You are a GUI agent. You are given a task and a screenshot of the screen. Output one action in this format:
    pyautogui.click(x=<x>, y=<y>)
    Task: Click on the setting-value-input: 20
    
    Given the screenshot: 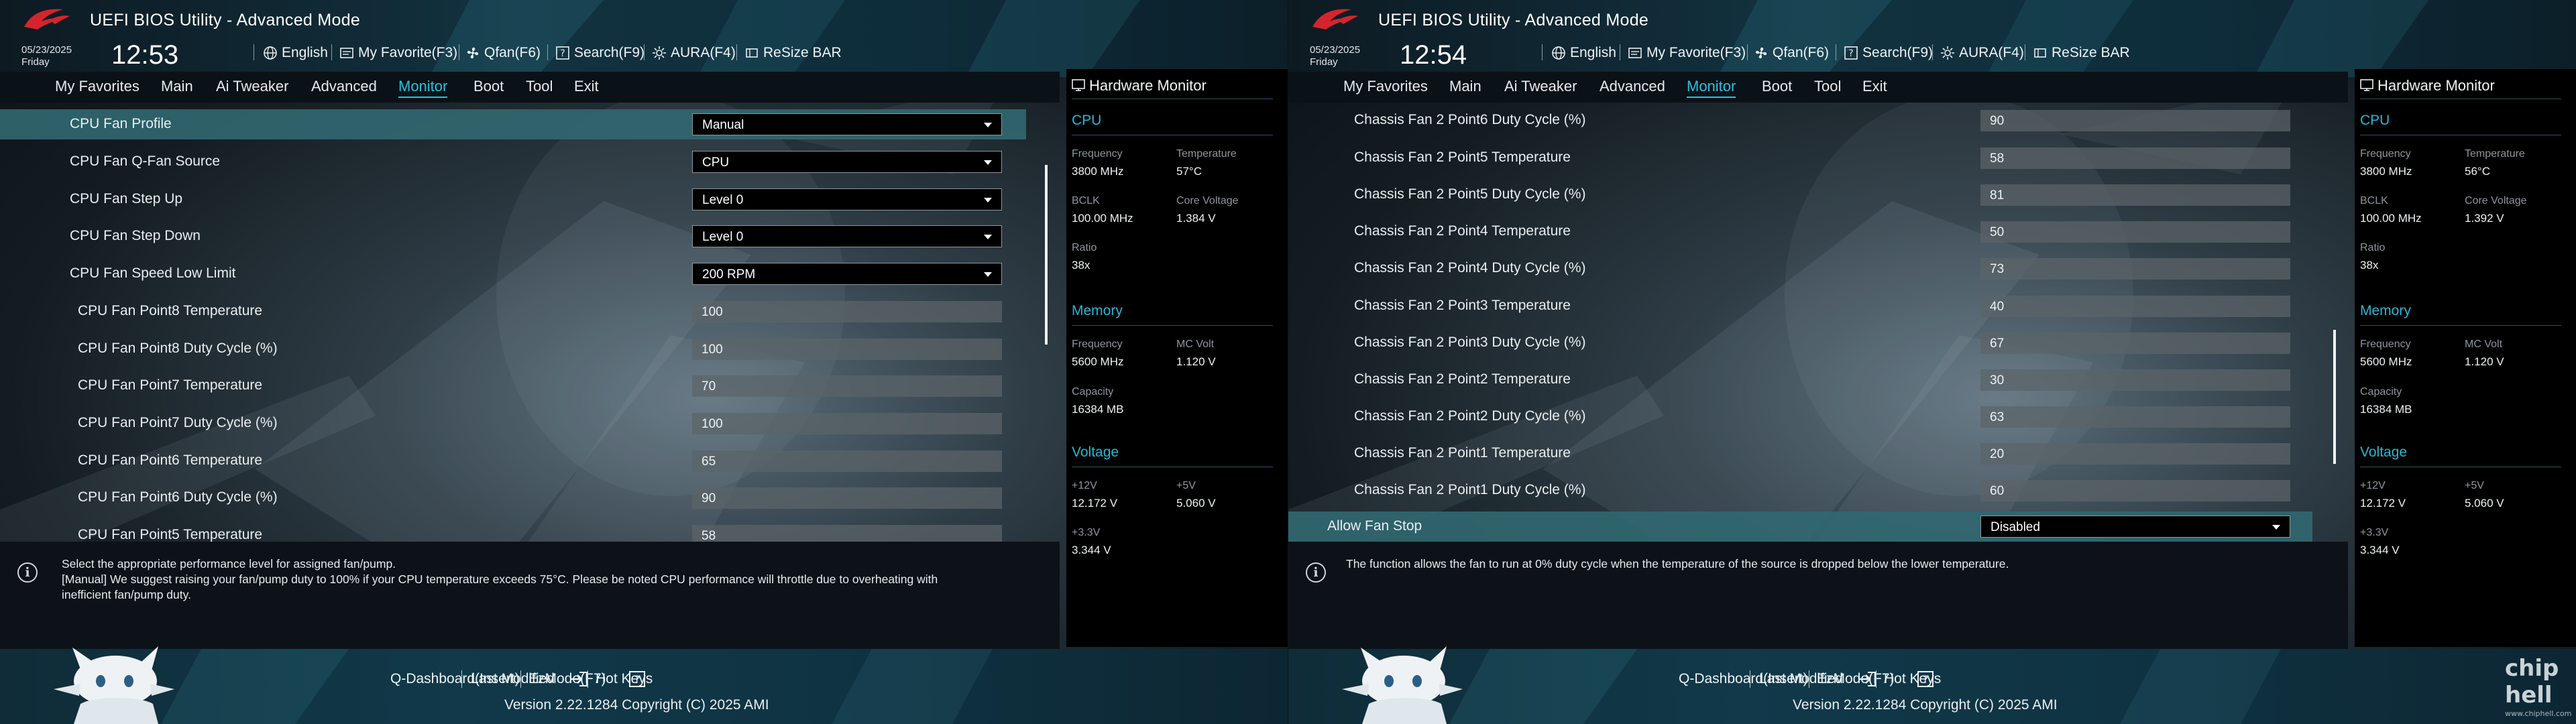 What is the action you would take?
    pyautogui.click(x=2135, y=454)
    